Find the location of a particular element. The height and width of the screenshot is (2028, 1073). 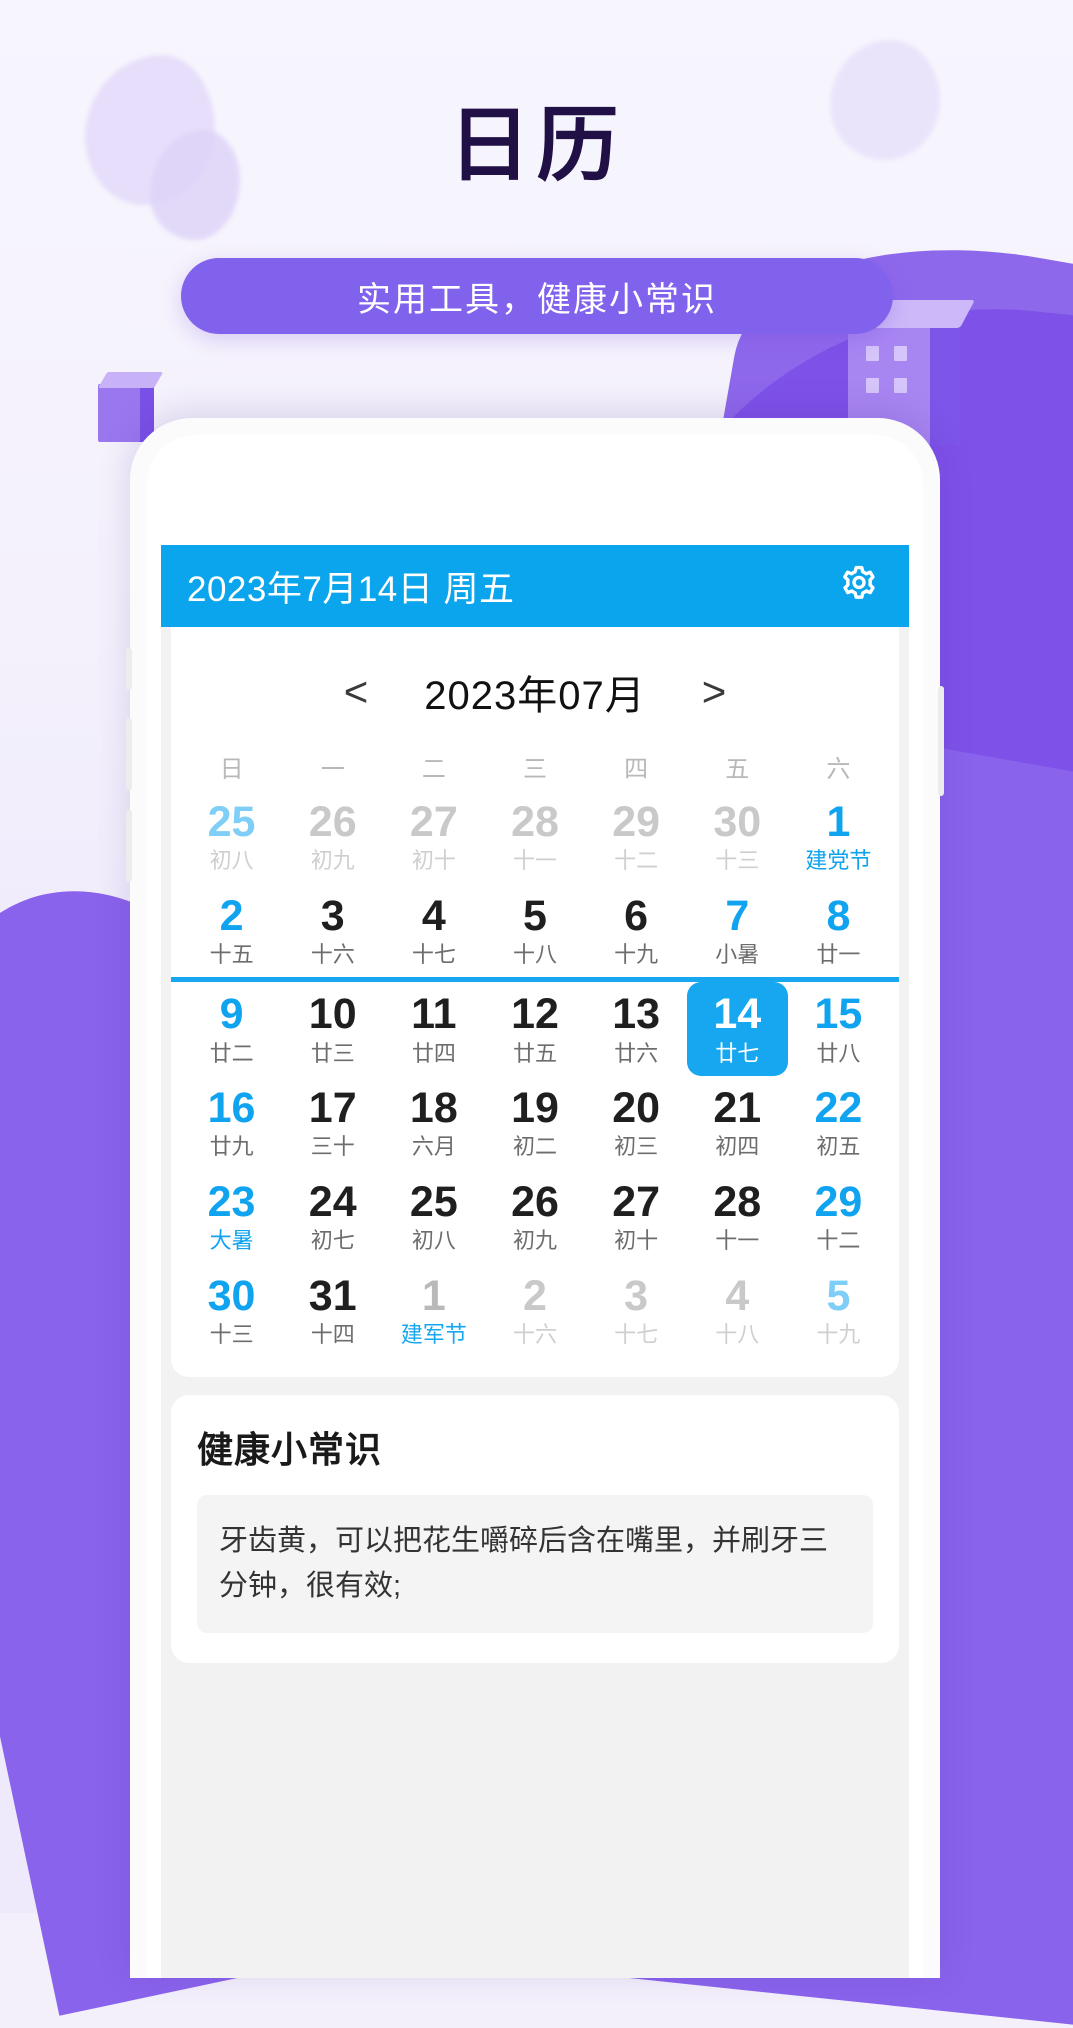

calendar-day-cell: 1 建军节 is located at coordinates (433, 1311).